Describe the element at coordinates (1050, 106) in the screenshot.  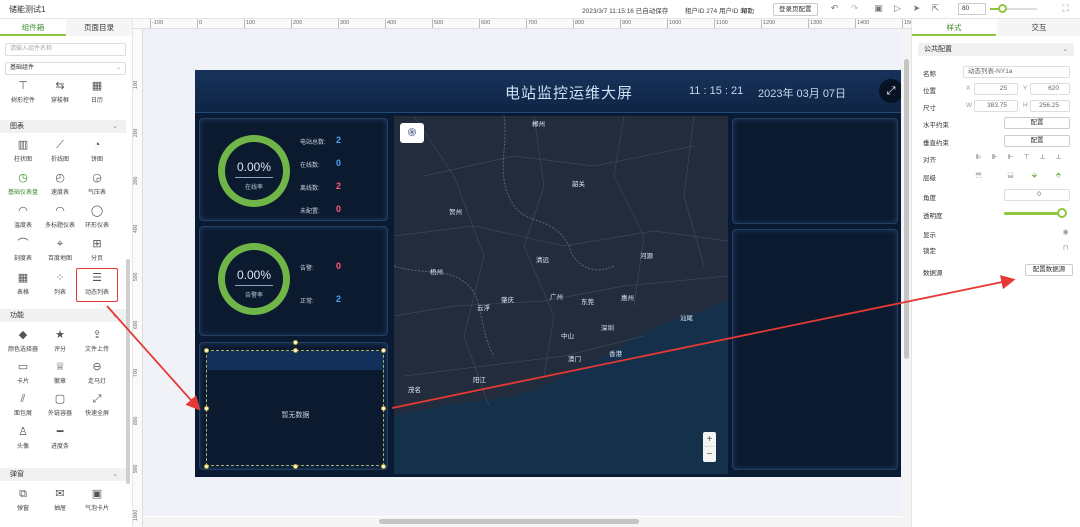
I see `size-h-input: 256.25` at that location.